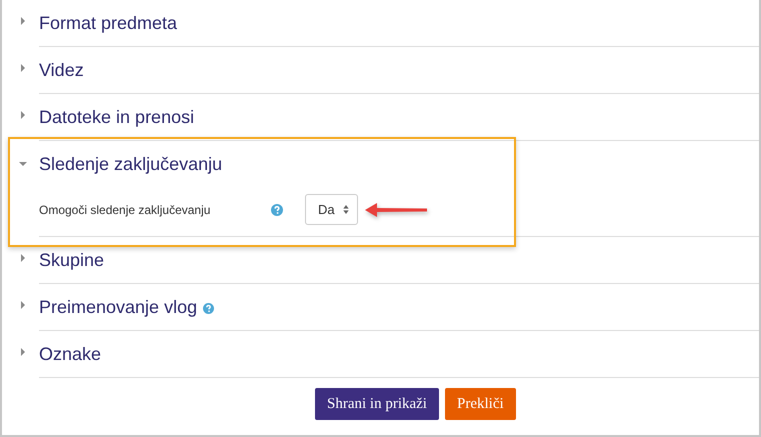 The width and height of the screenshot is (761, 437). Describe the element at coordinates (480, 404) in the screenshot. I see `form-button: Prekliči` at that location.